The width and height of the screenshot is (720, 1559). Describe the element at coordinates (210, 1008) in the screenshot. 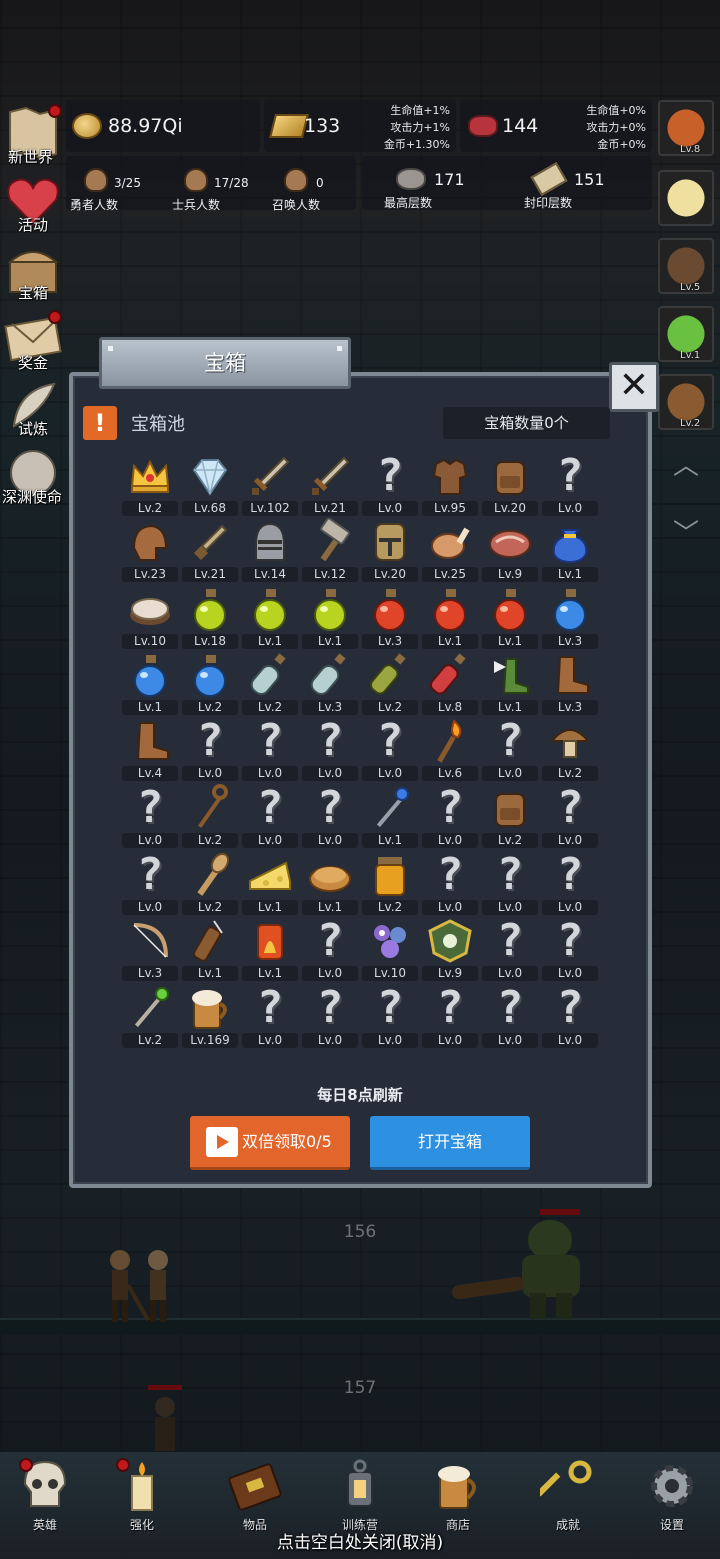

I see `beer-icon` at that location.